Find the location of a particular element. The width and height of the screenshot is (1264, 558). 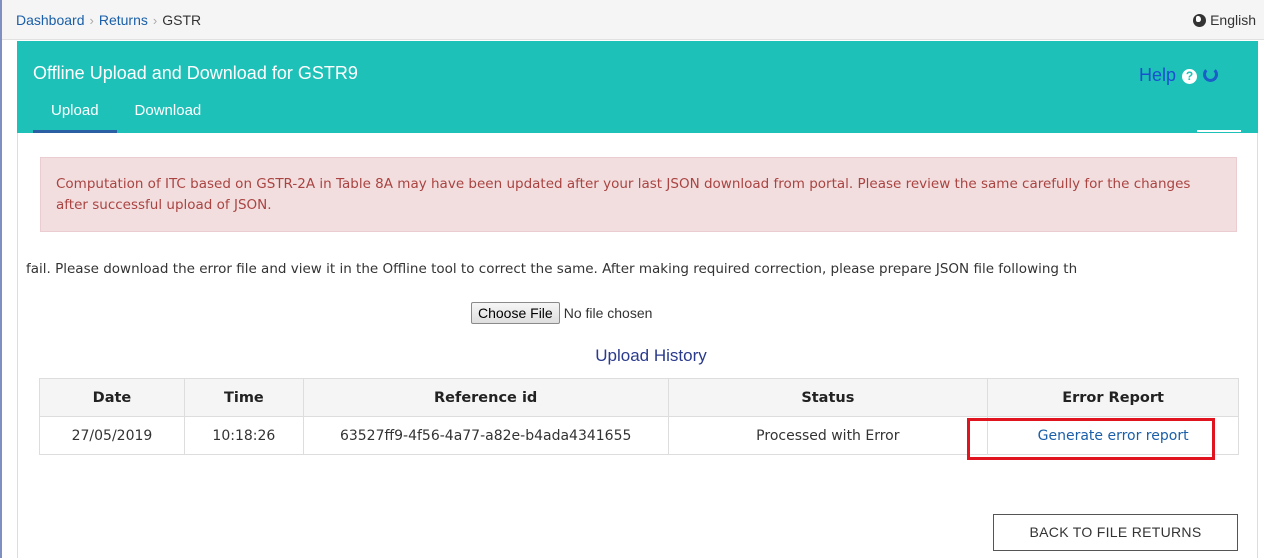

column-header-status: Status is located at coordinates (828, 397).